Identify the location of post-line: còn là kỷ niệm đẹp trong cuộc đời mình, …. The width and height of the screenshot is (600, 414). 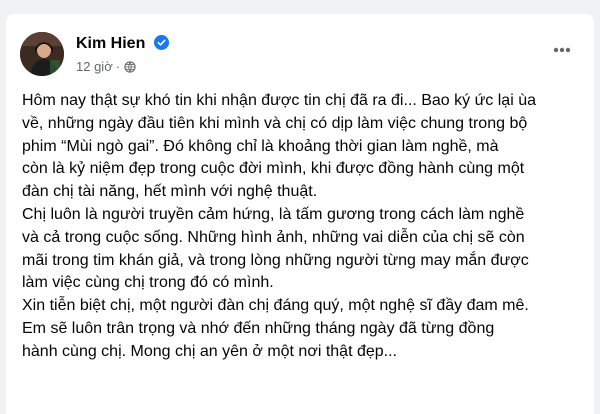
(273, 169).